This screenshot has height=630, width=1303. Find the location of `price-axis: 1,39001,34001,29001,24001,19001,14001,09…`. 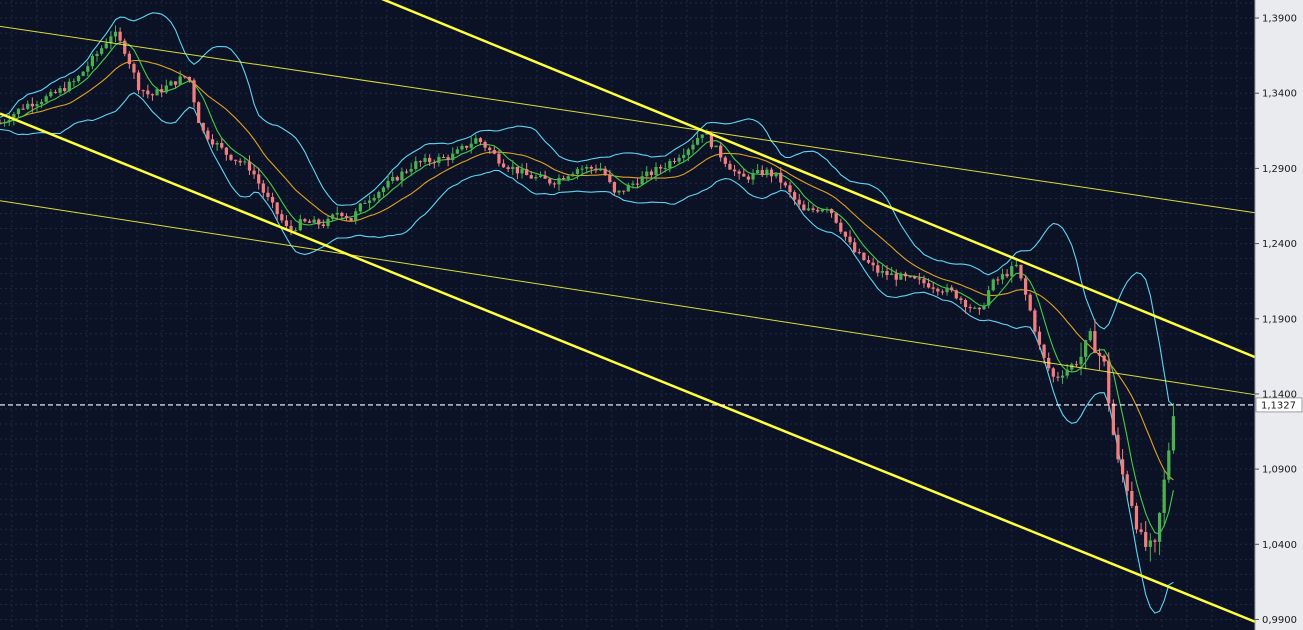

price-axis: 1,39001,34001,29001,24001,19001,14001,09… is located at coordinates (1278, 315).